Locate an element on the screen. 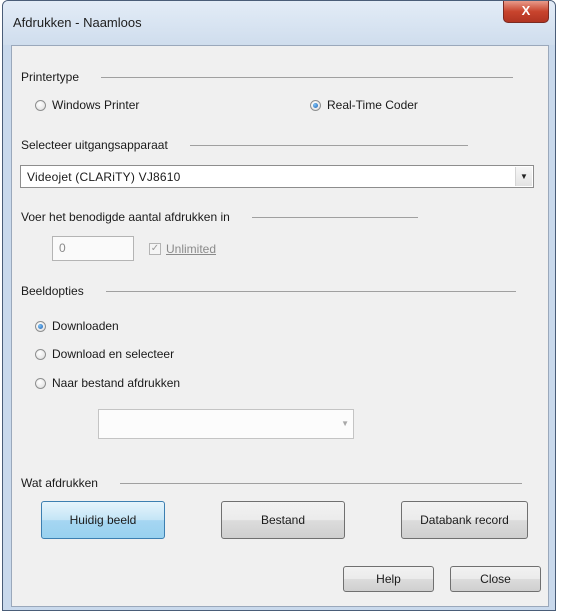  database-record-button: Databank record is located at coordinates (464, 520).